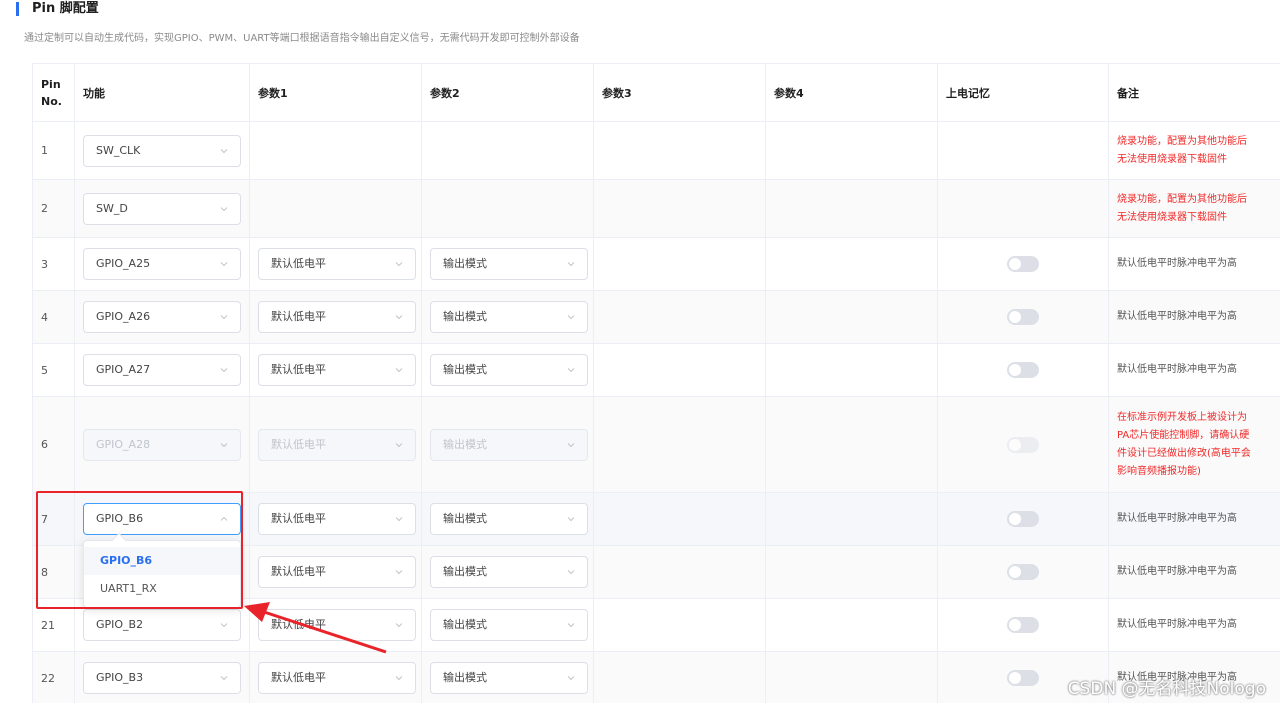 This screenshot has width=1280, height=703. What do you see at coordinates (162, 589) in the screenshot?
I see `dropdown-option-uart1-rx: UART1_RX` at bounding box center [162, 589].